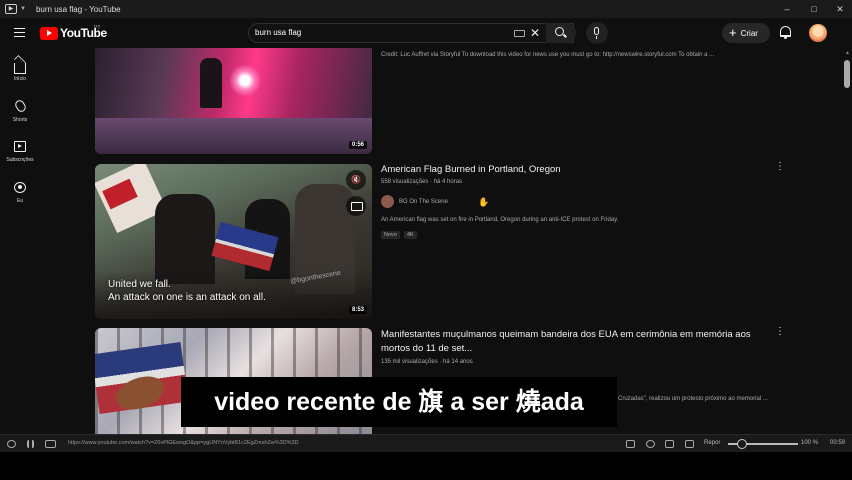 This screenshot has height=480, width=852. Describe the element at coordinates (423, 201) in the screenshot. I see `channel-name: BG On The Scene` at that location.